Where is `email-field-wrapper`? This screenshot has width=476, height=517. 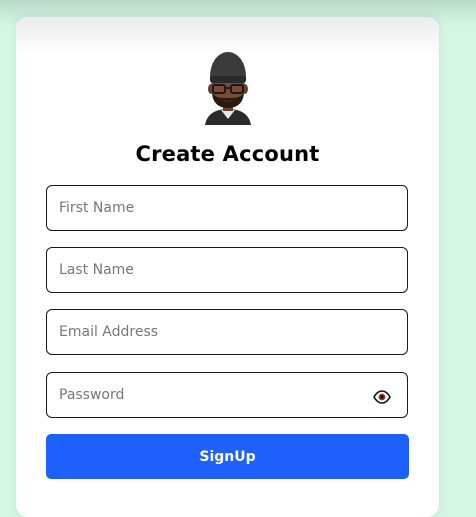
email-field-wrapper is located at coordinates (227, 332).